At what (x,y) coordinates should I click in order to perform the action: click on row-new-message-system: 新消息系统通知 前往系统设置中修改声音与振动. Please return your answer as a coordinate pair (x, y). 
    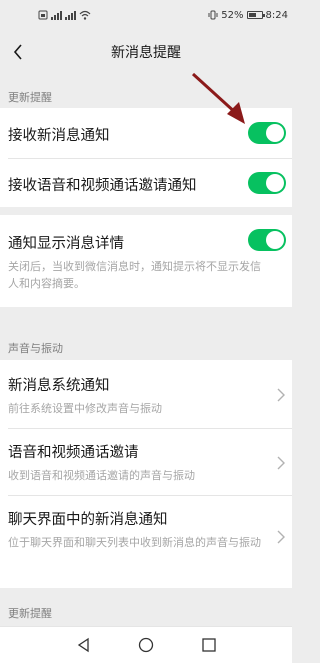
    Looking at the image, I should click on (146, 394).